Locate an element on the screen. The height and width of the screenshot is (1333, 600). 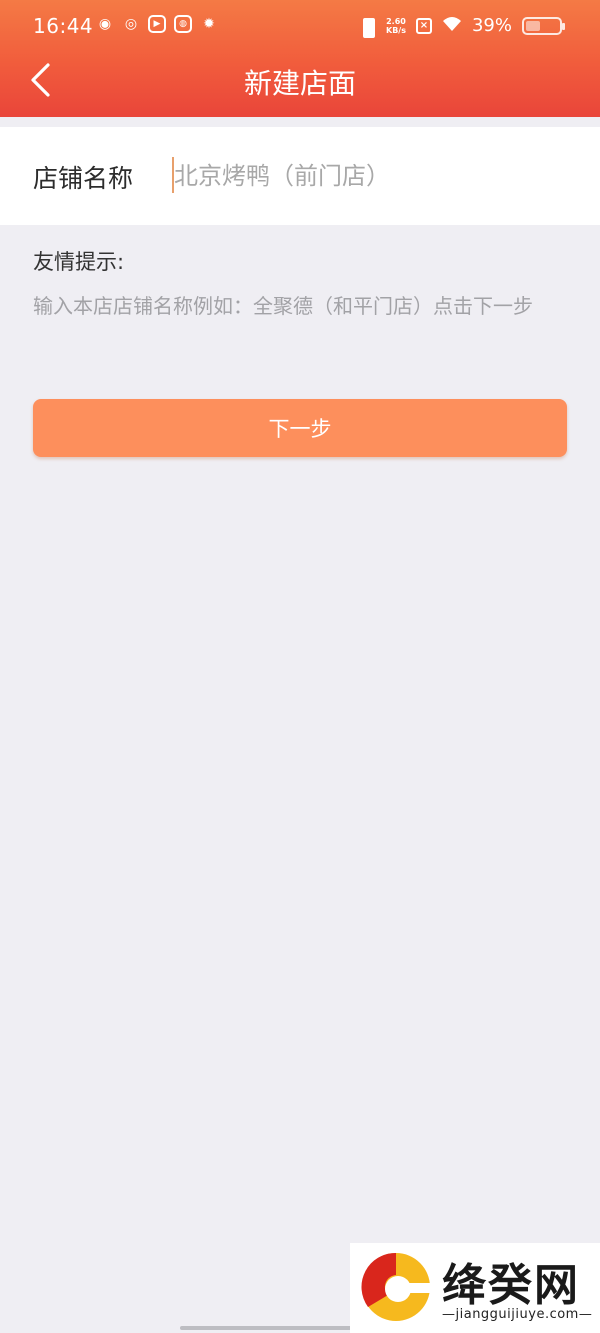
browser-app-icon: ◍ is located at coordinates (183, 24).